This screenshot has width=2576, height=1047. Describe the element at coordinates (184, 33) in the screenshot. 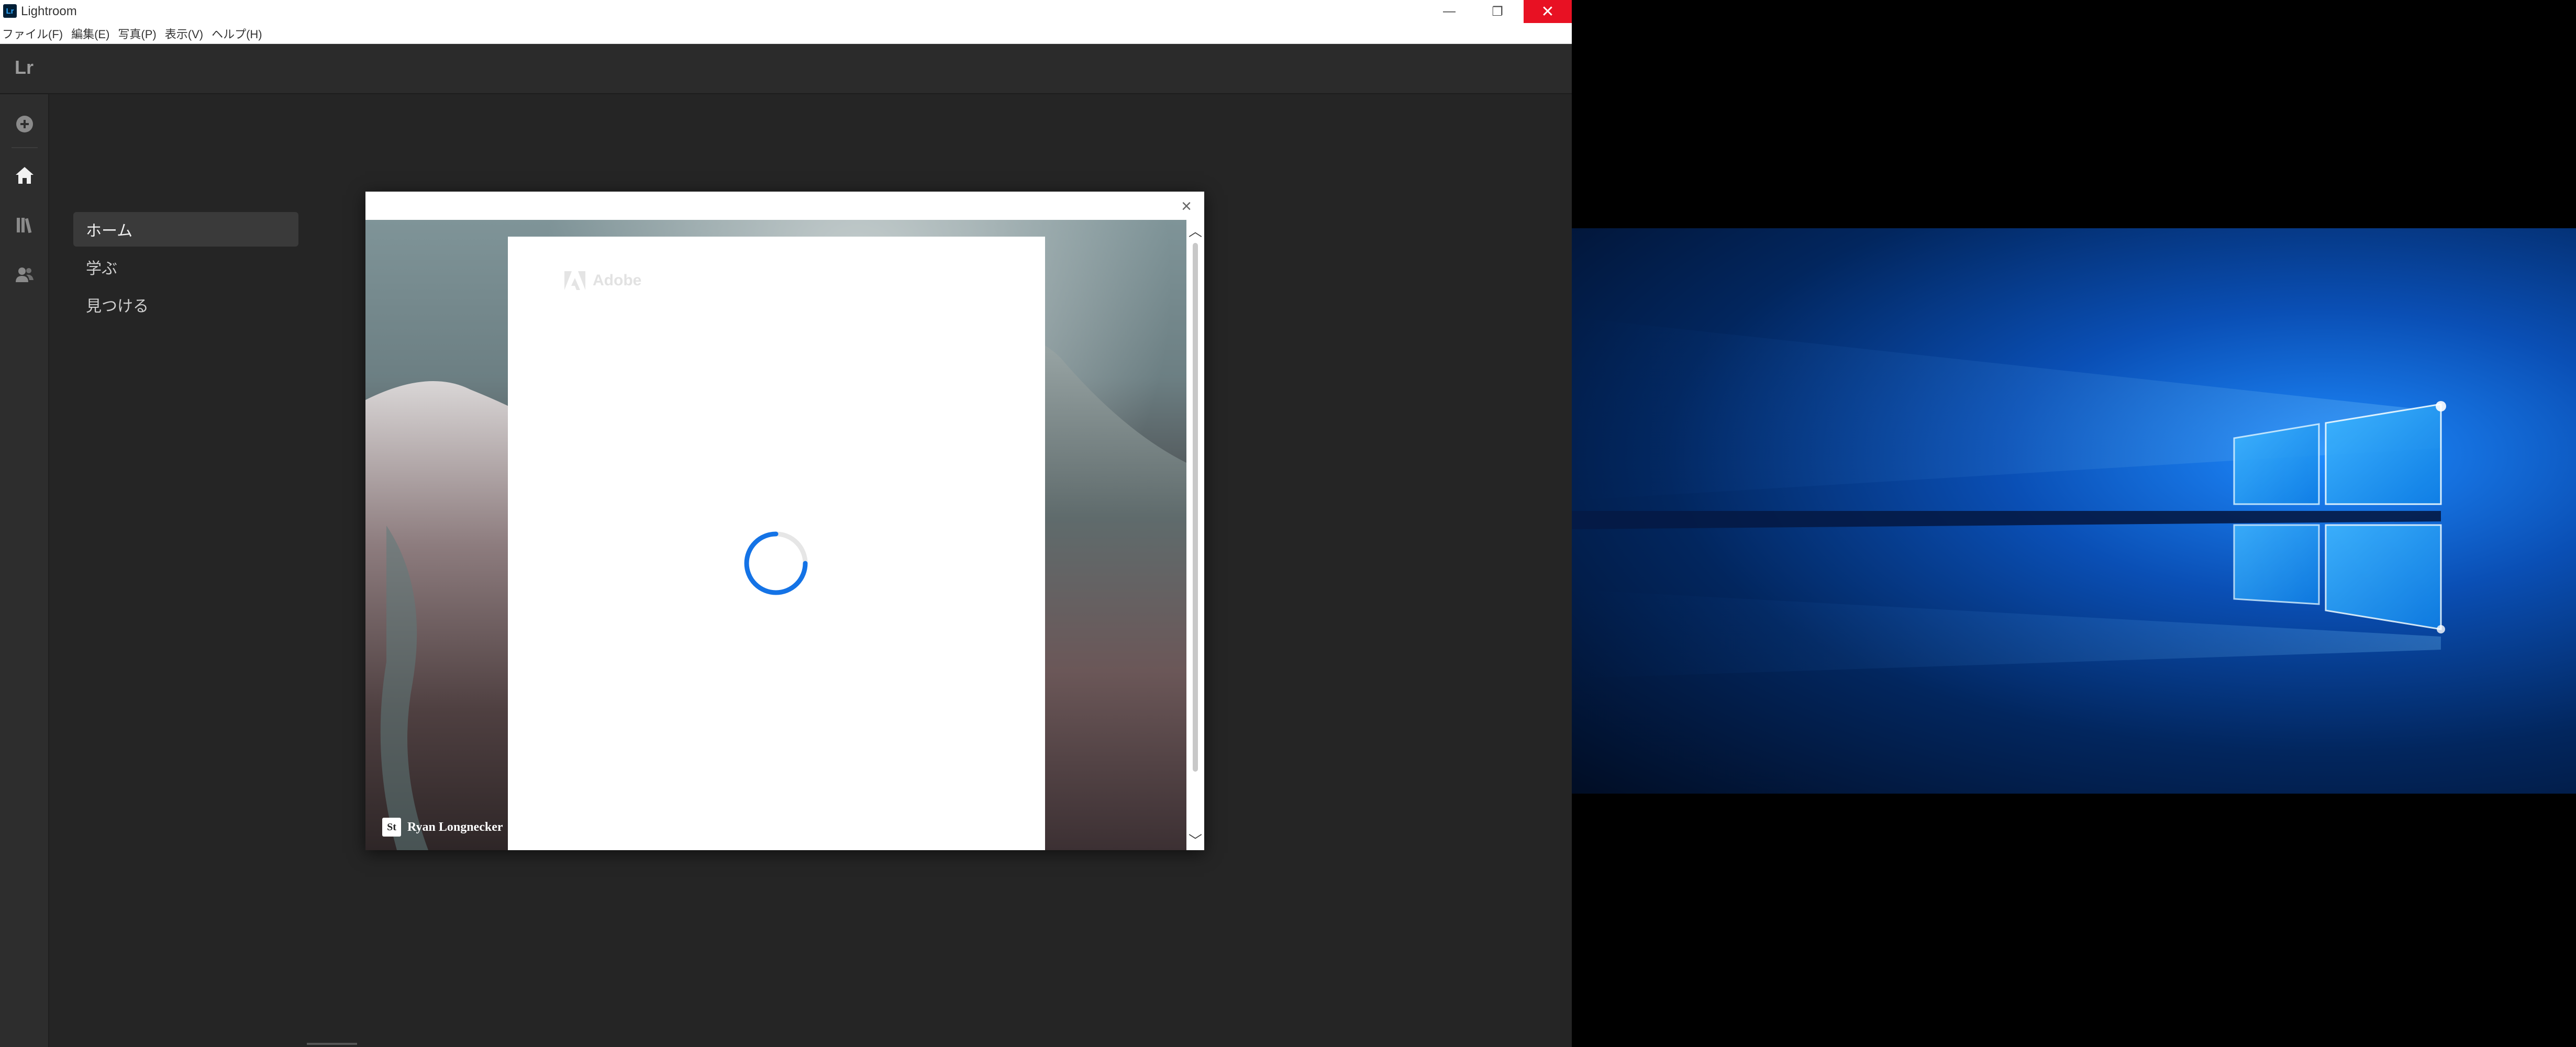

I see `menu-view: 表示(V)` at that location.